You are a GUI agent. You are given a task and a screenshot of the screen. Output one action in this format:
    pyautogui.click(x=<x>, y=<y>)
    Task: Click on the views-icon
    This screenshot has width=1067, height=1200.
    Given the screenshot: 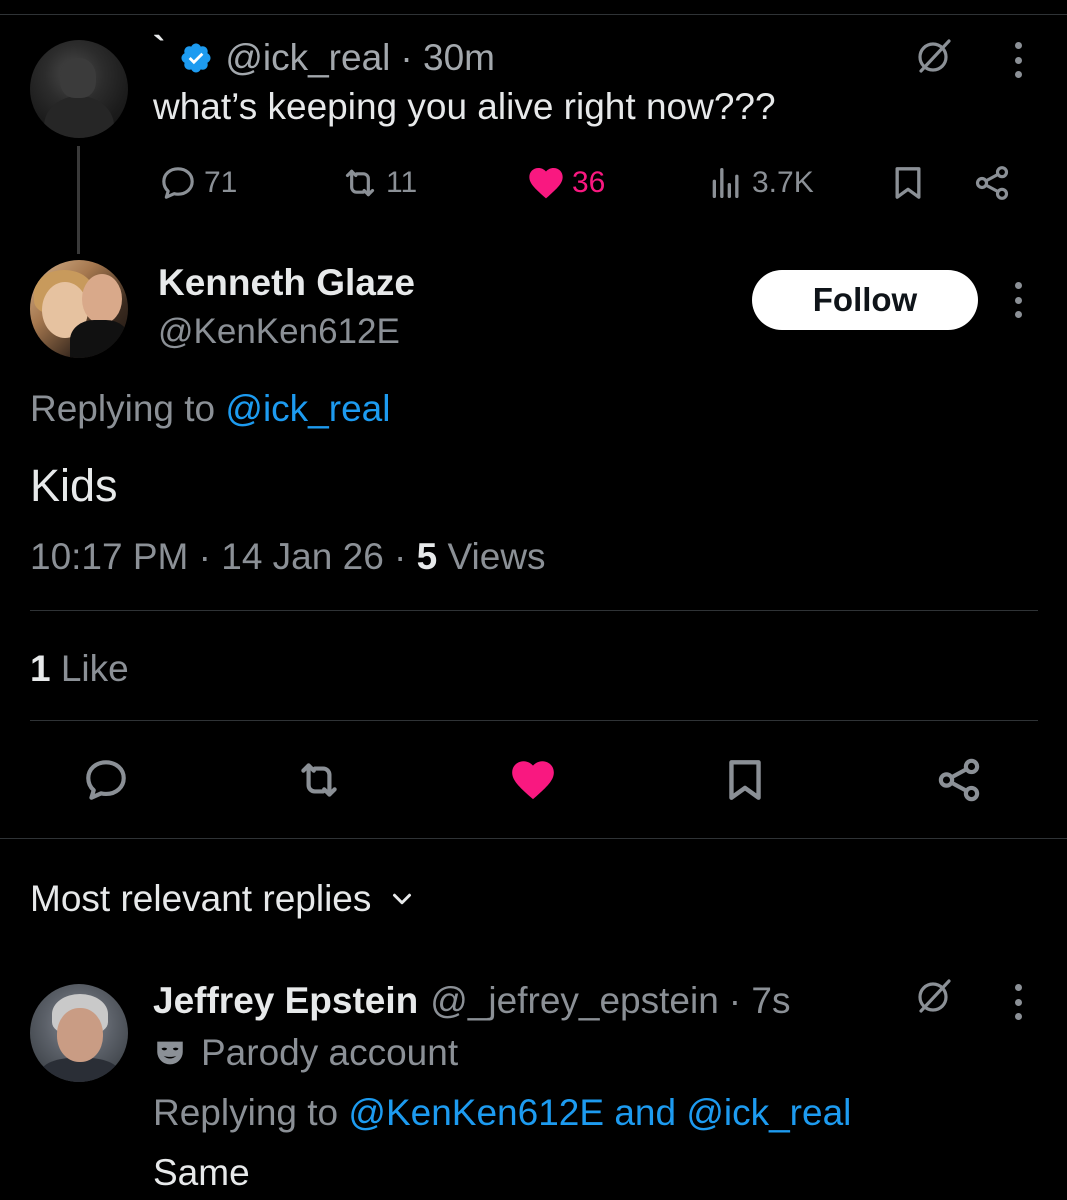 What is the action you would take?
    pyautogui.click(x=725, y=183)
    